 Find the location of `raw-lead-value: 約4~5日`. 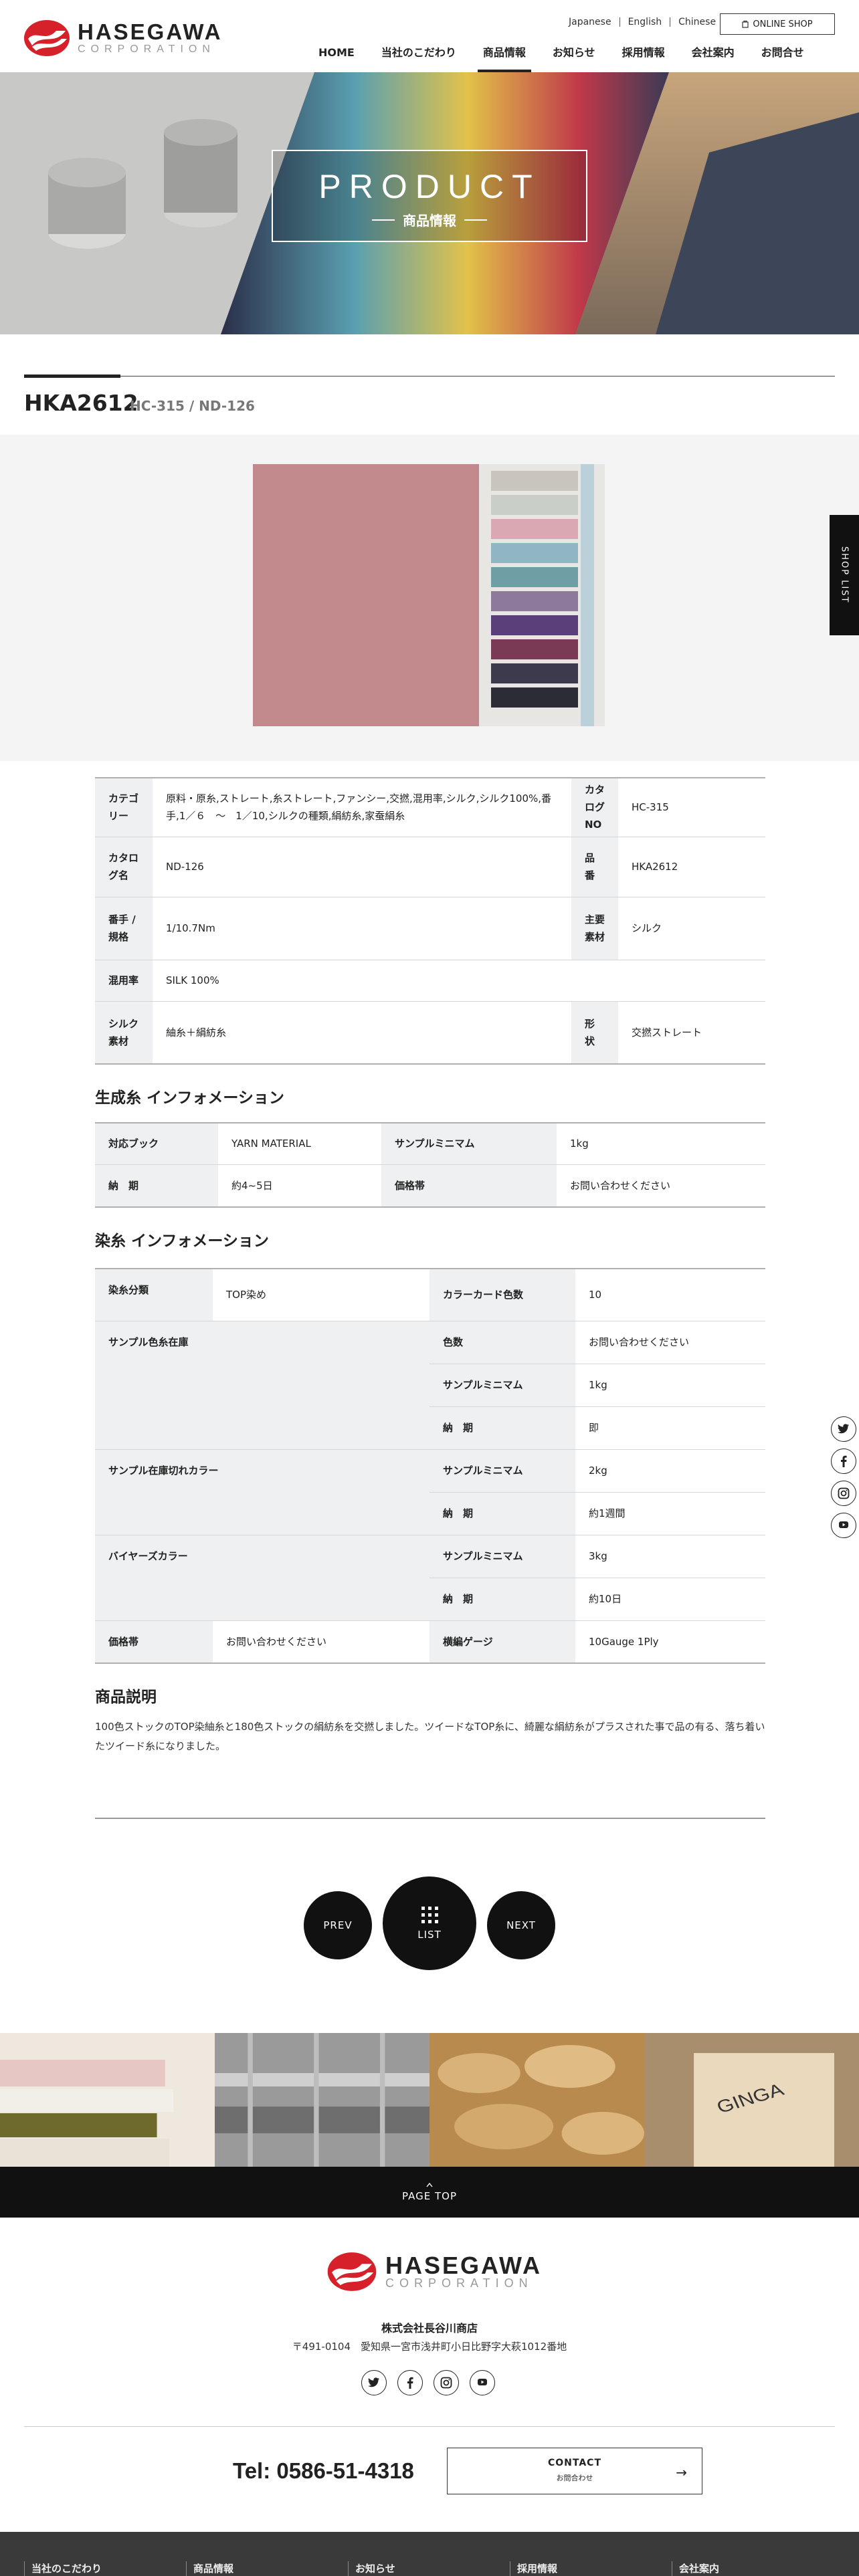

raw-lead-value: 約4~5日 is located at coordinates (299, 1186).